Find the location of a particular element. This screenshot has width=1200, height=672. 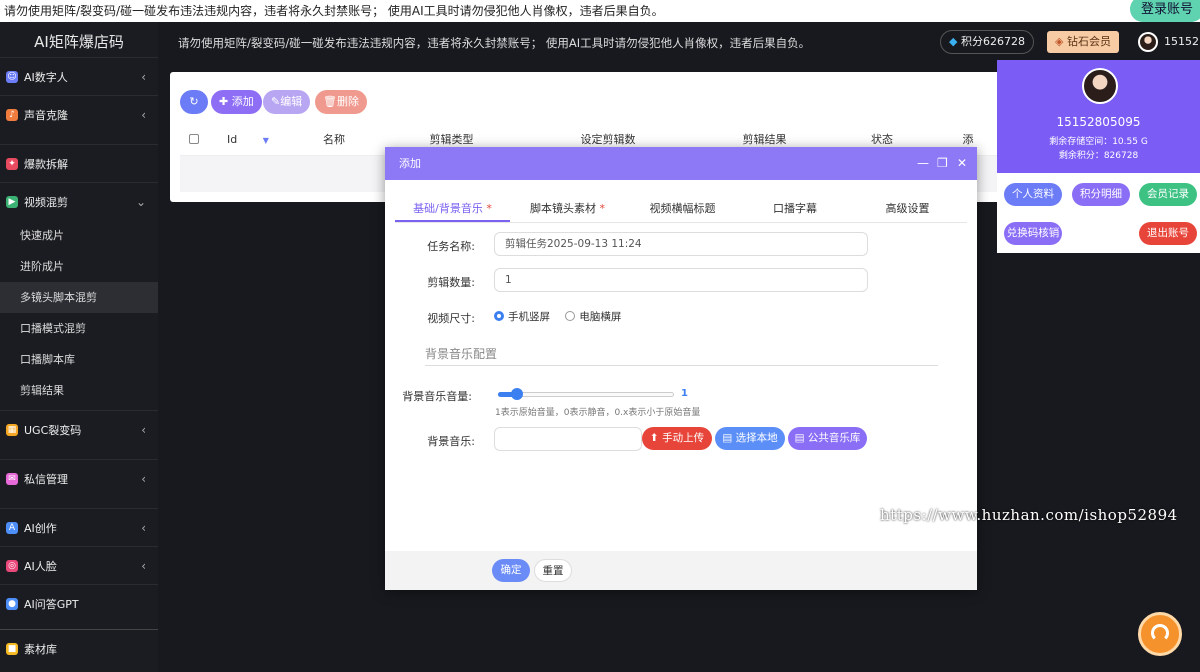

sidebar-subitem: 剪辑结果 is located at coordinates (79, 390).